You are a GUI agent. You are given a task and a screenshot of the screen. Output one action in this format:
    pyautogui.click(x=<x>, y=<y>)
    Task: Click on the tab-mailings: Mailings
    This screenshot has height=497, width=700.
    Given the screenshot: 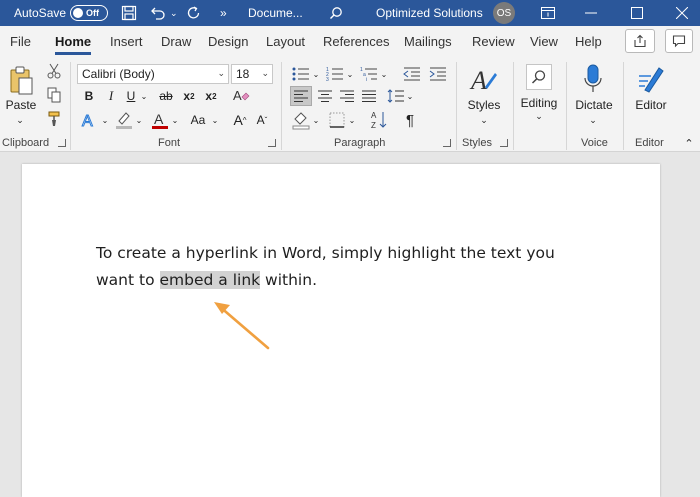 What is the action you would take?
    pyautogui.click(x=428, y=41)
    